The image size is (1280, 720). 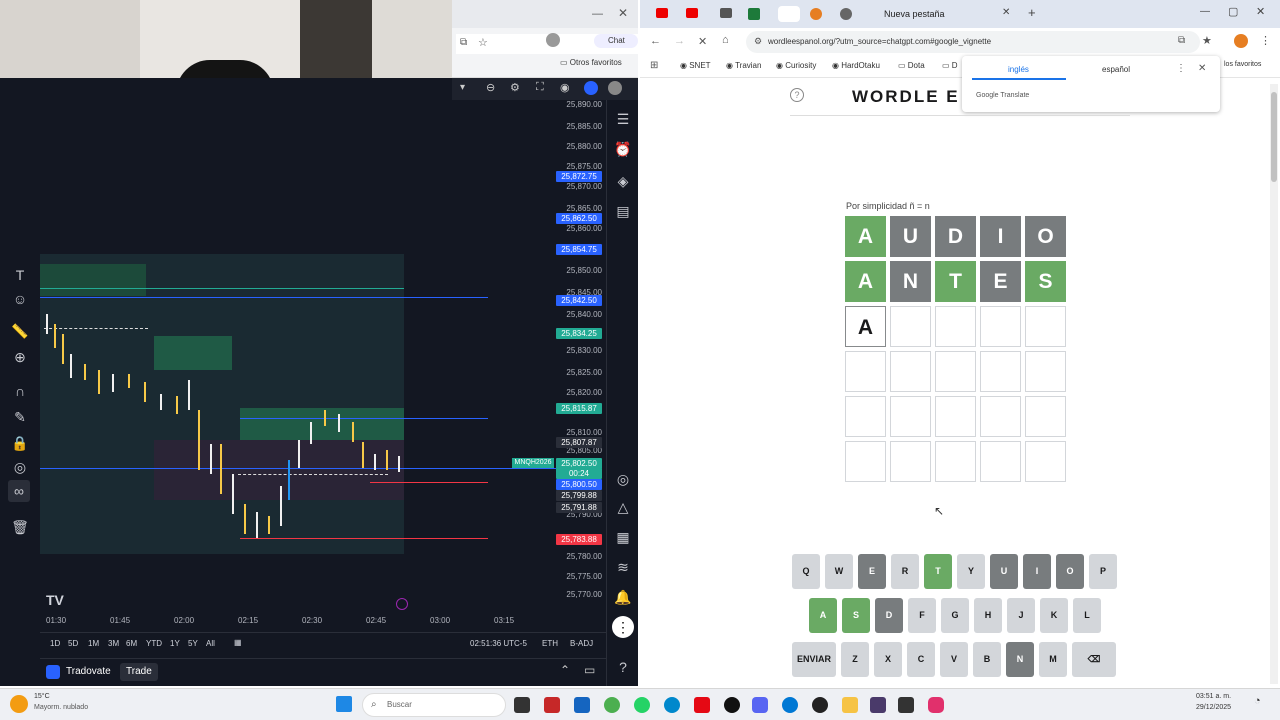 What do you see at coordinates (550, 643) in the screenshot?
I see `session-toggle: ETH` at bounding box center [550, 643].